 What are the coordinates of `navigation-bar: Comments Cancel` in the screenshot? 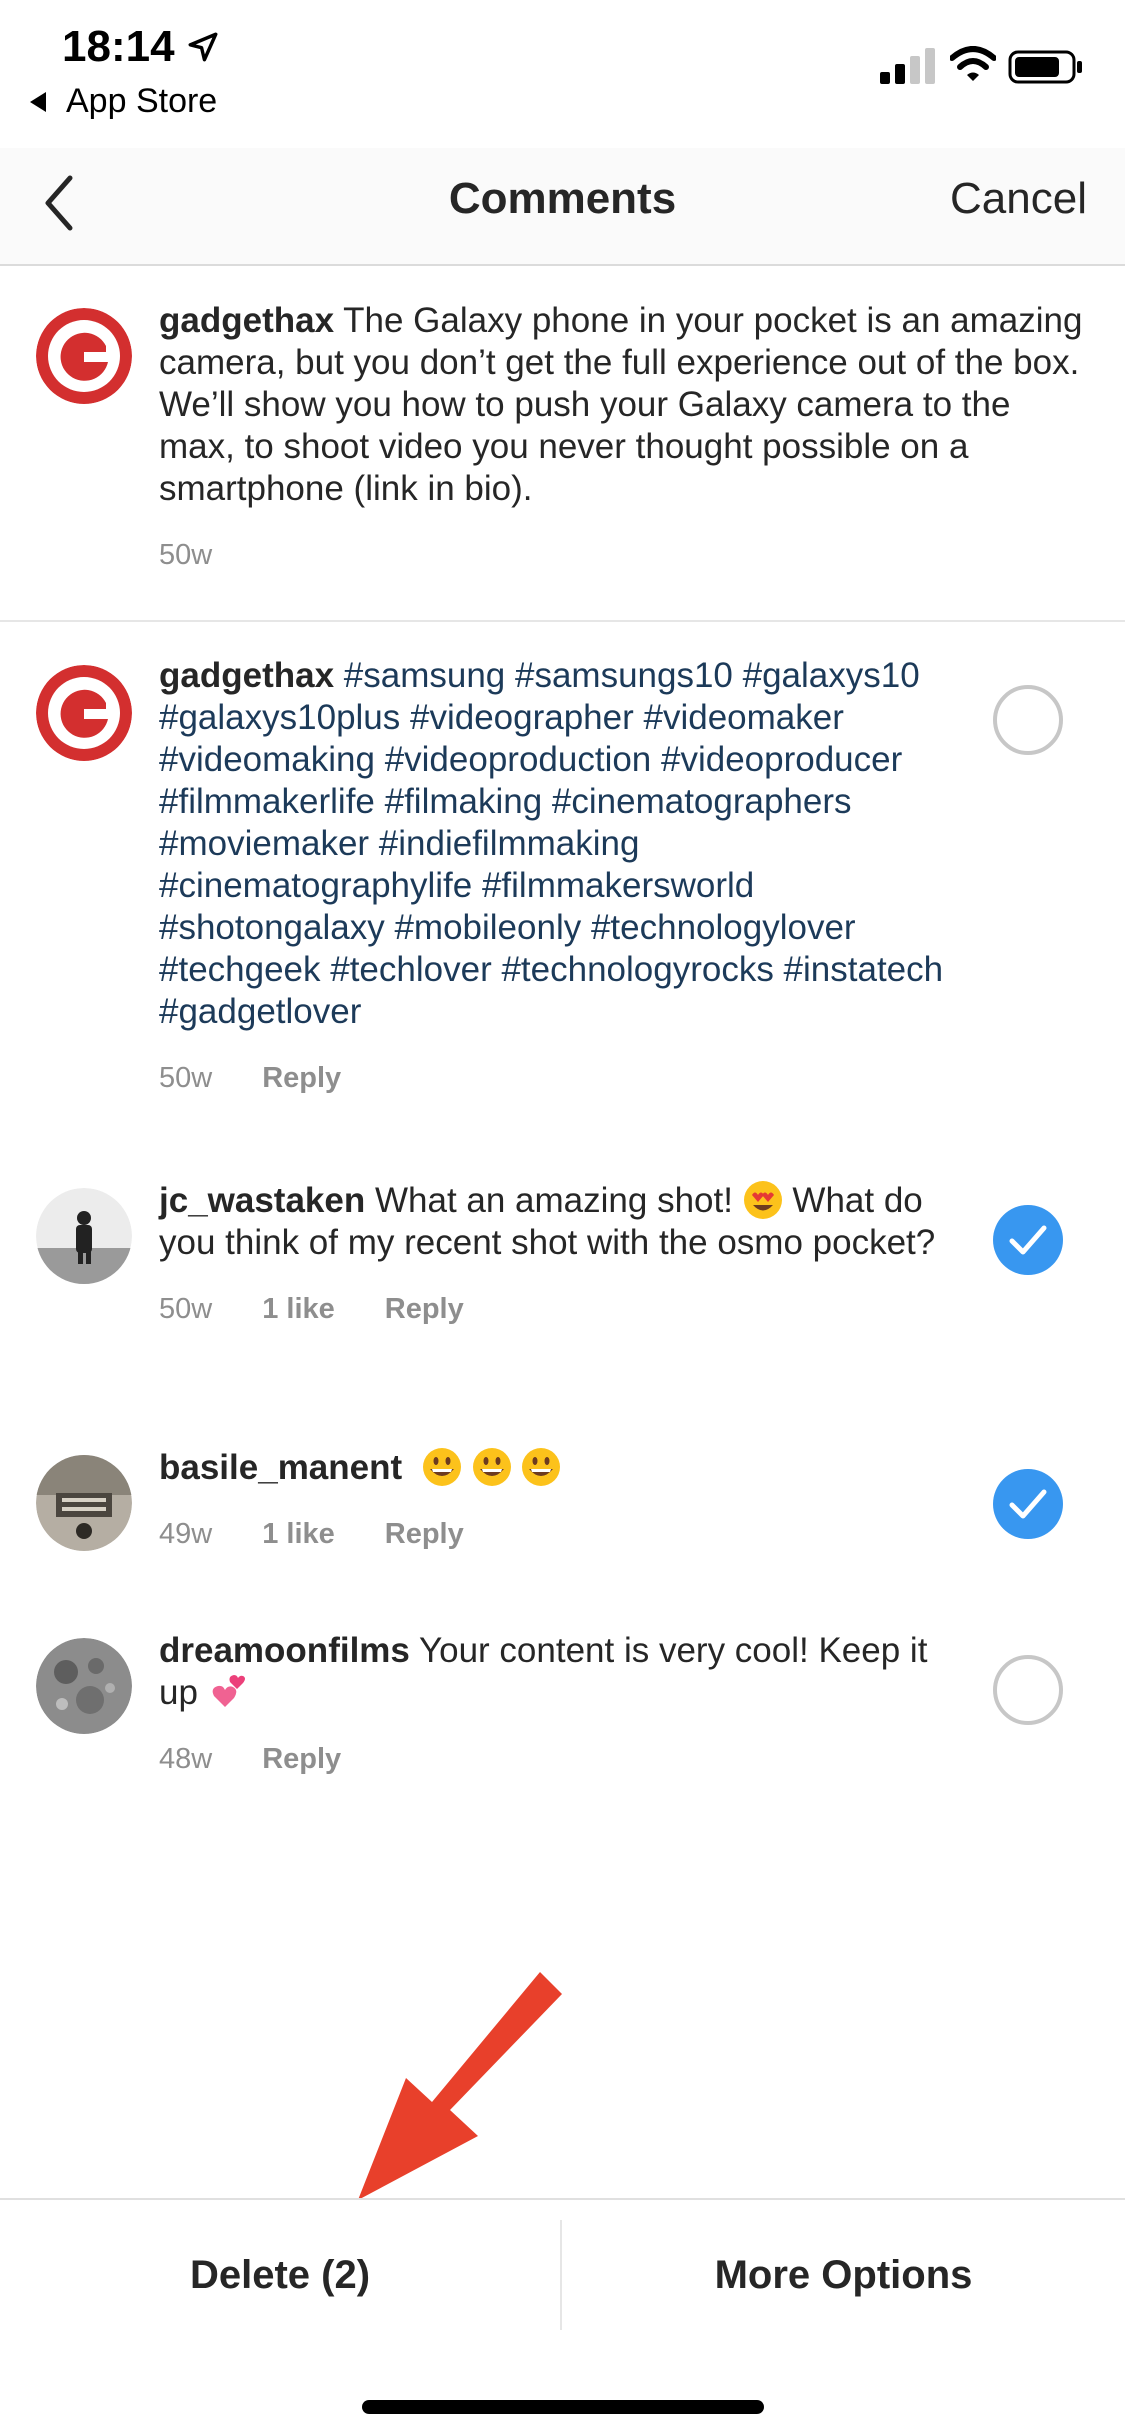 It's located at (562, 207).